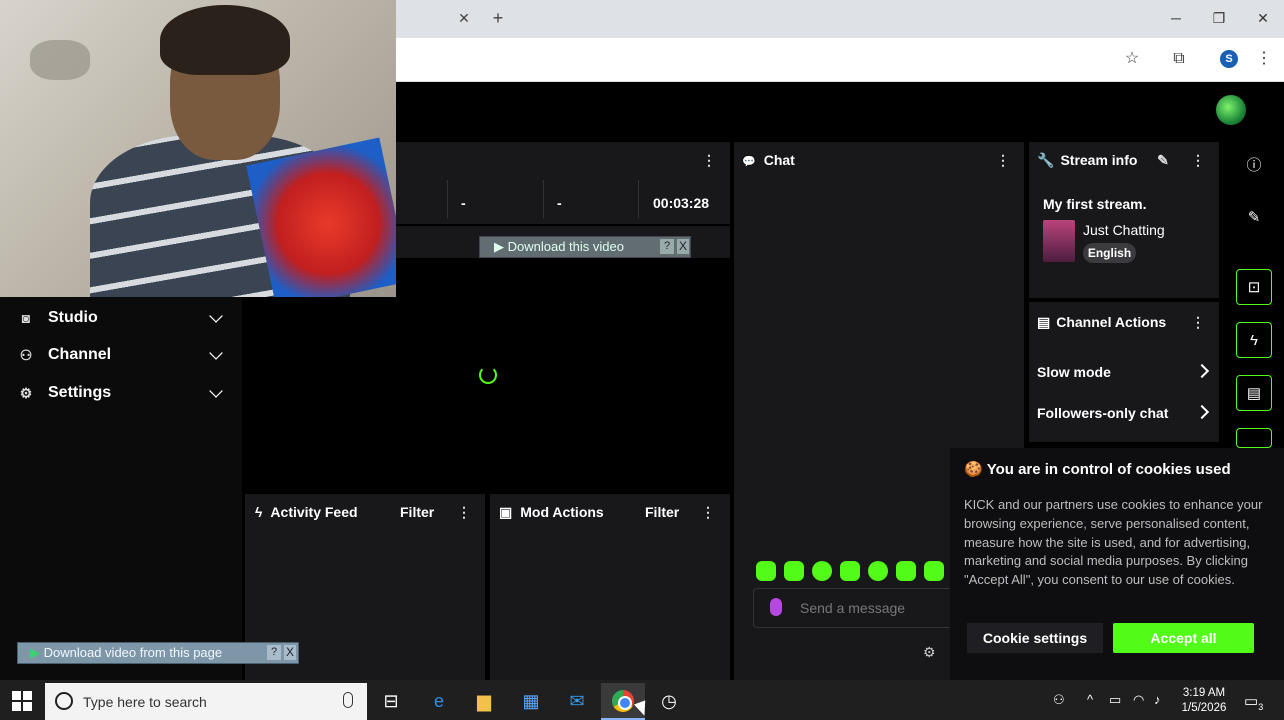 The image size is (1284, 720). Describe the element at coordinates (1179, 59) in the screenshot. I see `extensions-icon: ⧉` at that location.